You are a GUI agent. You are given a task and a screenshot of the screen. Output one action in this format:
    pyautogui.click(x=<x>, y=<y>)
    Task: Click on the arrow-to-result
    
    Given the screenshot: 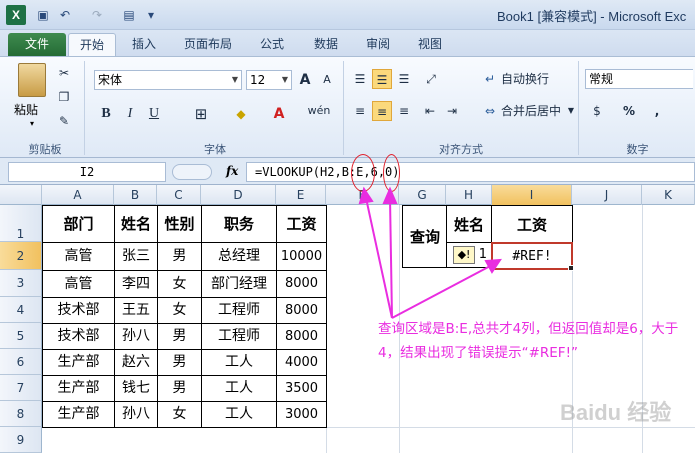 What is the action you would take?
    pyautogui.click(x=443, y=291)
    